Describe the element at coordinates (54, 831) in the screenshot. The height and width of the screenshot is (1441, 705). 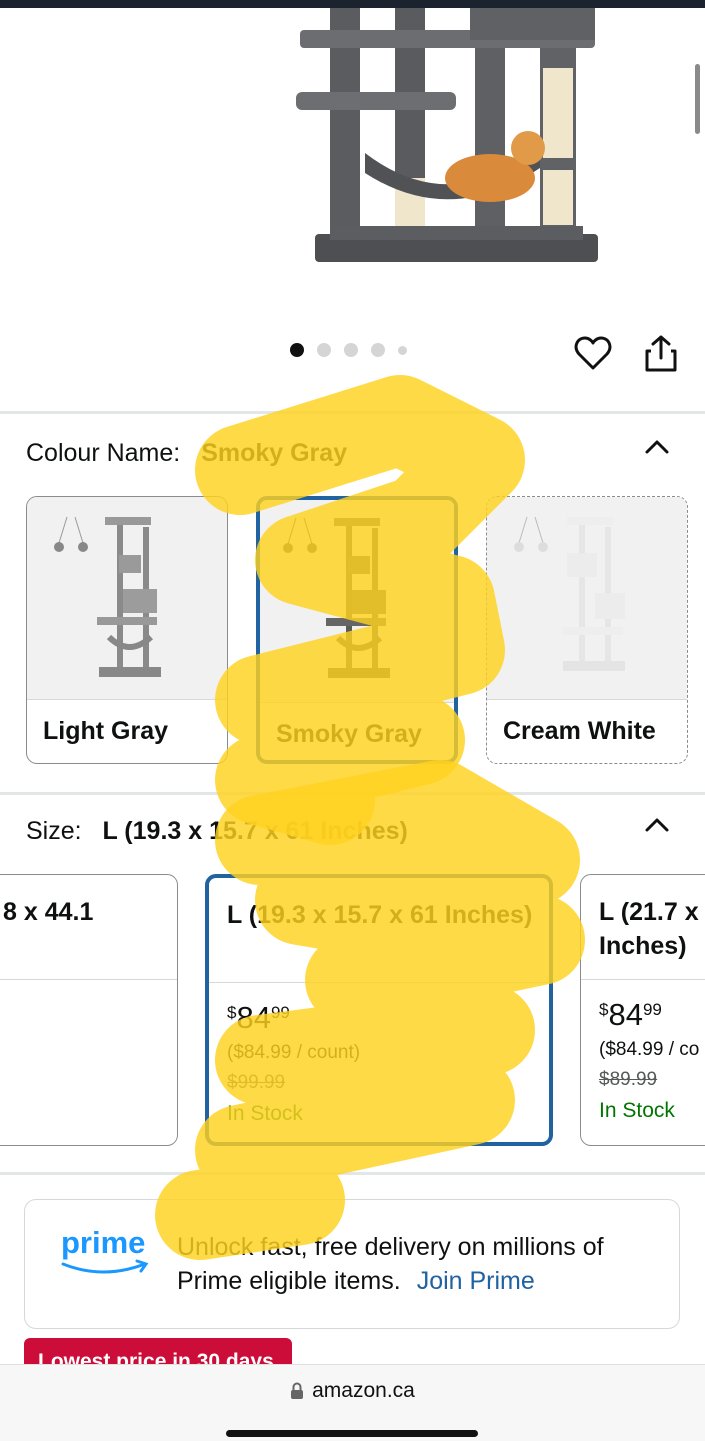
I see `size-label: Size:` at that location.